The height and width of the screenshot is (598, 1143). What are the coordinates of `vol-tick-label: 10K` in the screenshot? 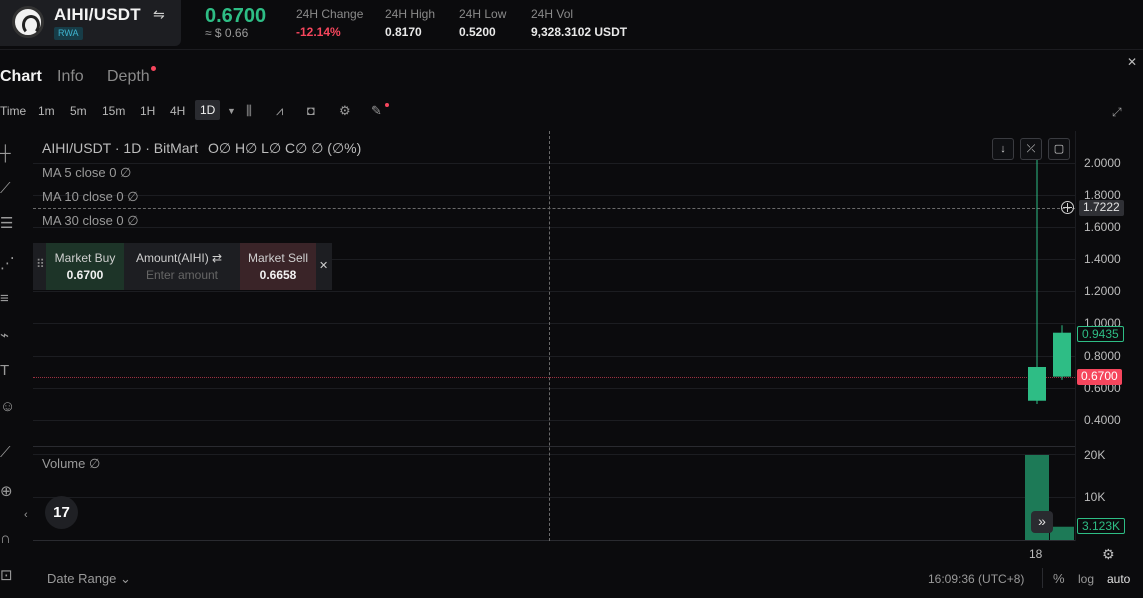 It's located at (1095, 497).